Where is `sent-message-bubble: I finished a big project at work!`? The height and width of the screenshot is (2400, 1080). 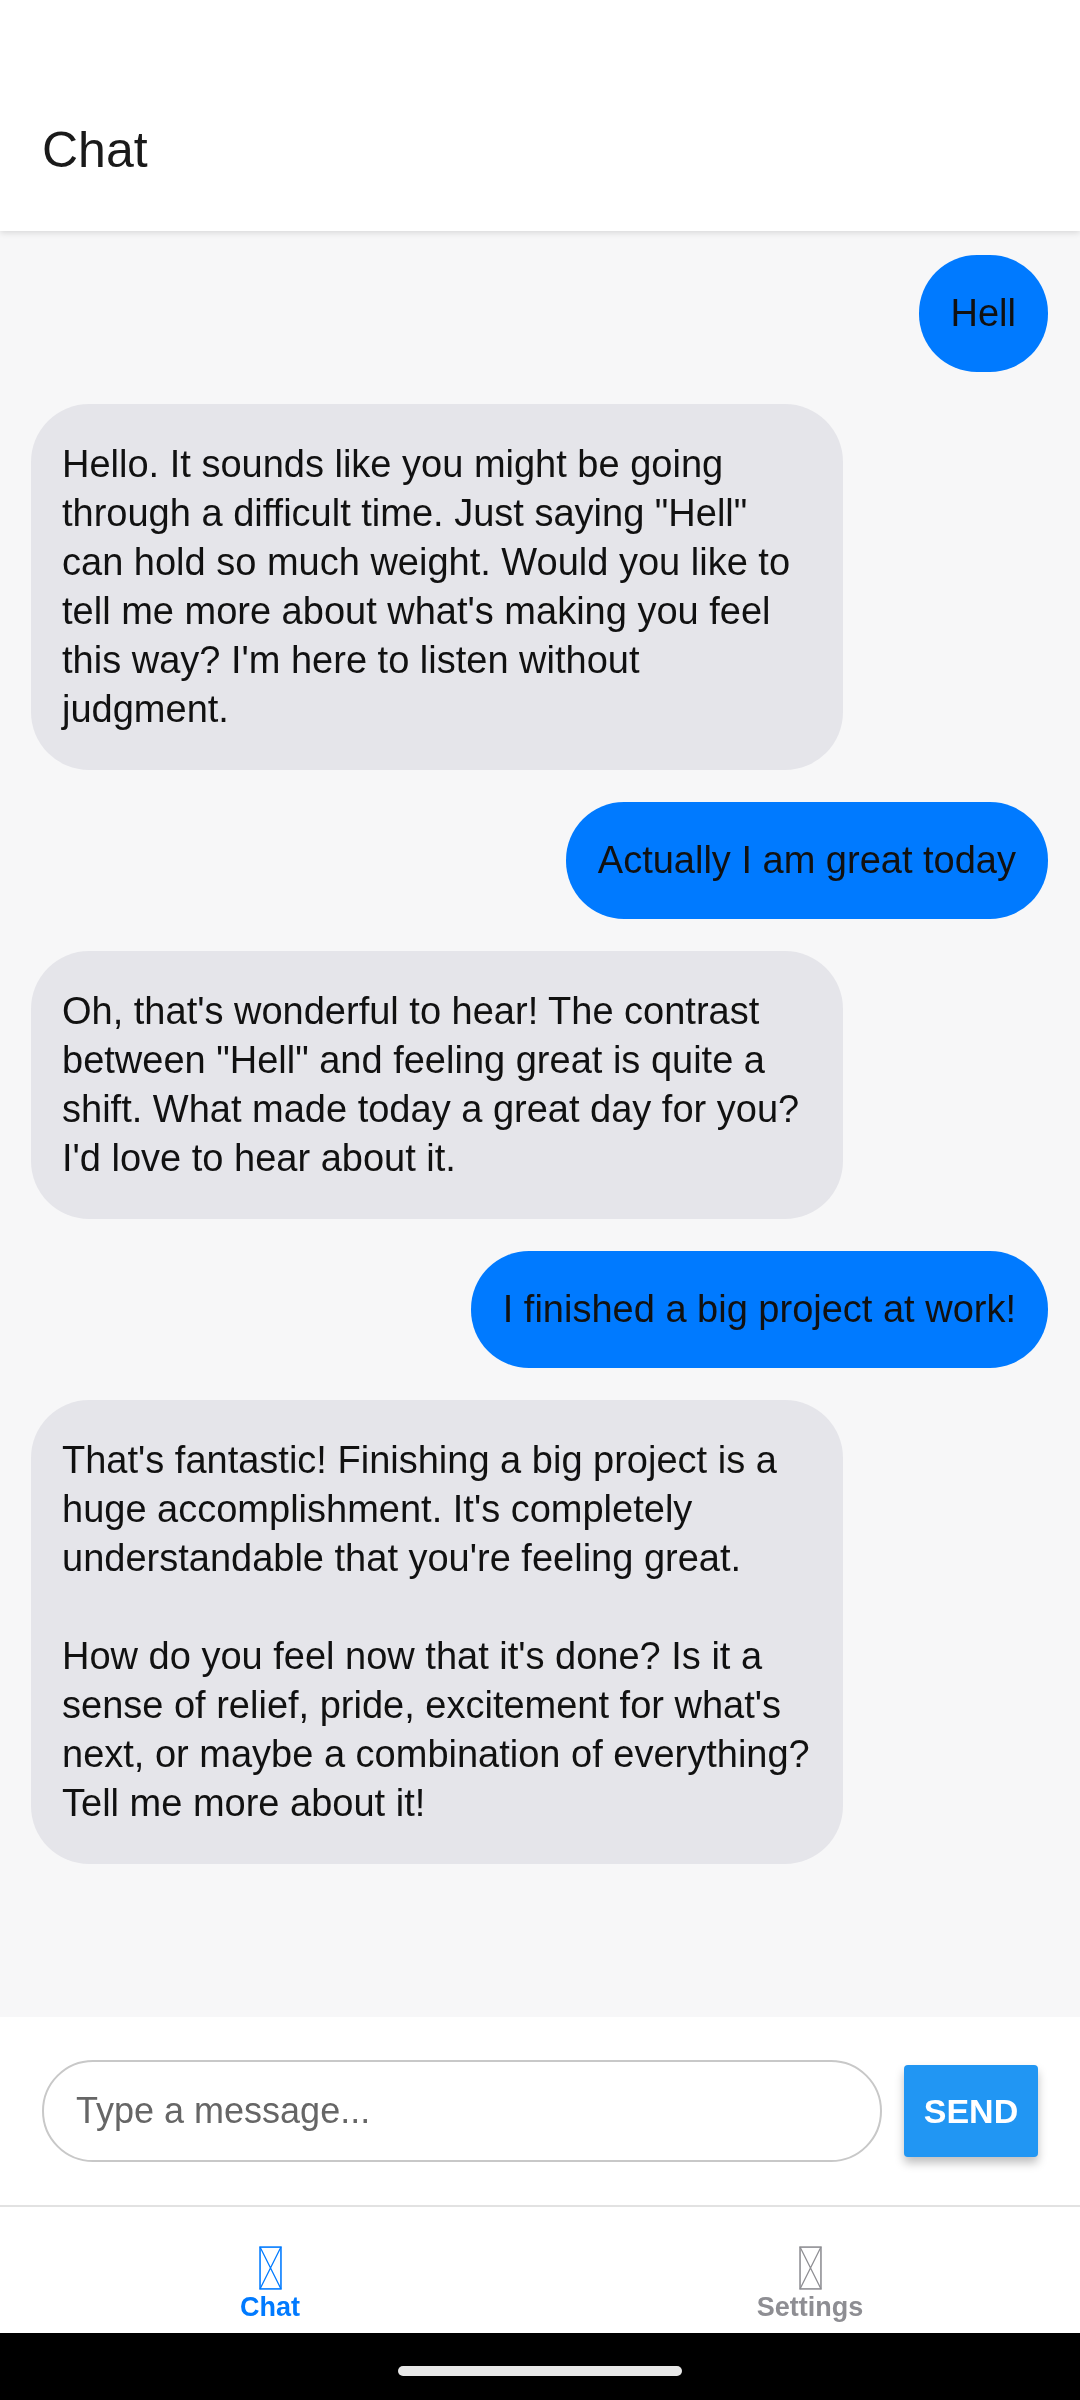
sent-message-bubble: I finished a big project at work! is located at coordinates (759, 1309).